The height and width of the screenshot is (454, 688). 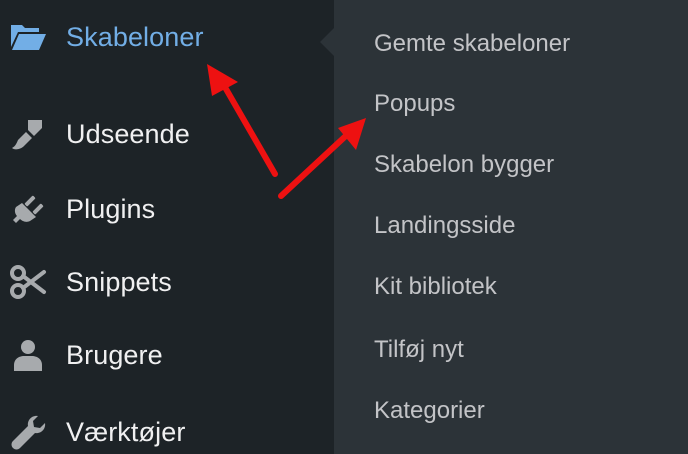 What do you see at coordinates (114, 354) in the screenshot?
I see `menu-label-brugere: Brugere` at bounding box center [114, 354].